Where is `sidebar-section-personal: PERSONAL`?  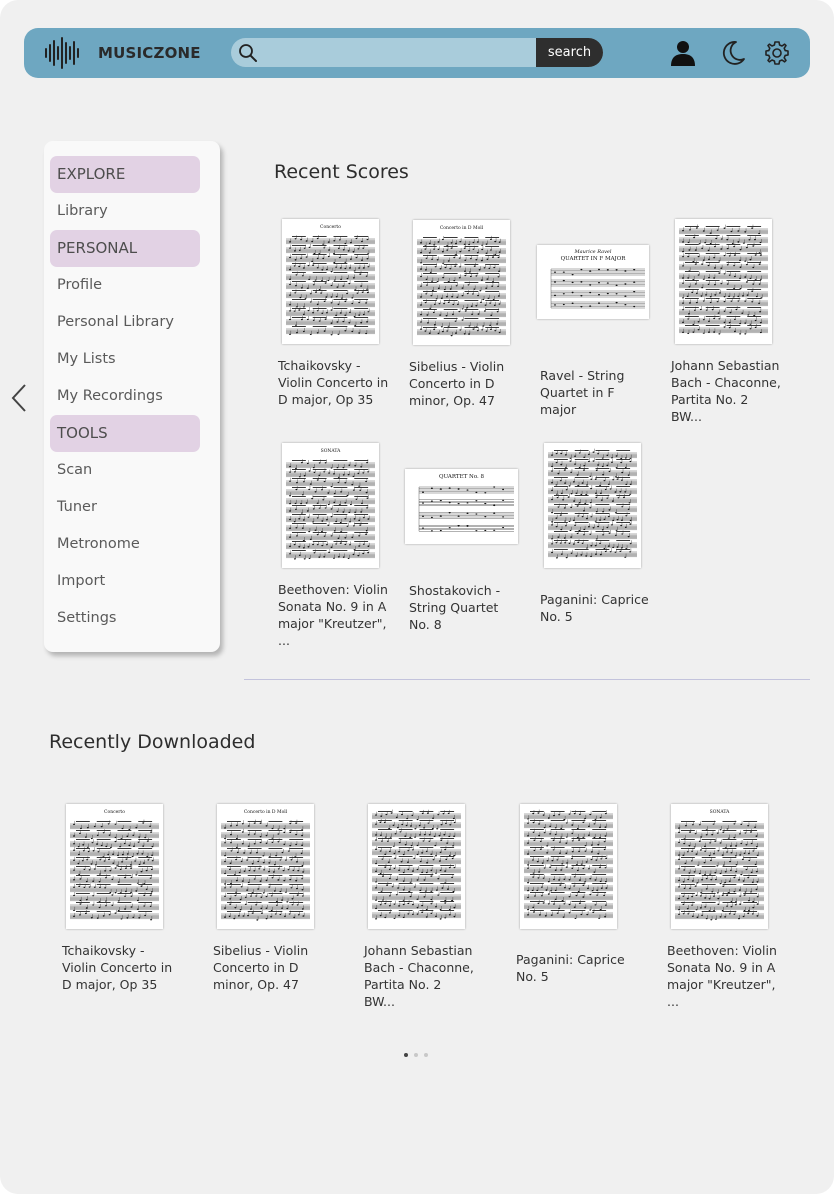
sidebar-section-personal: PERSONAL is located at coordinates (125, 248).